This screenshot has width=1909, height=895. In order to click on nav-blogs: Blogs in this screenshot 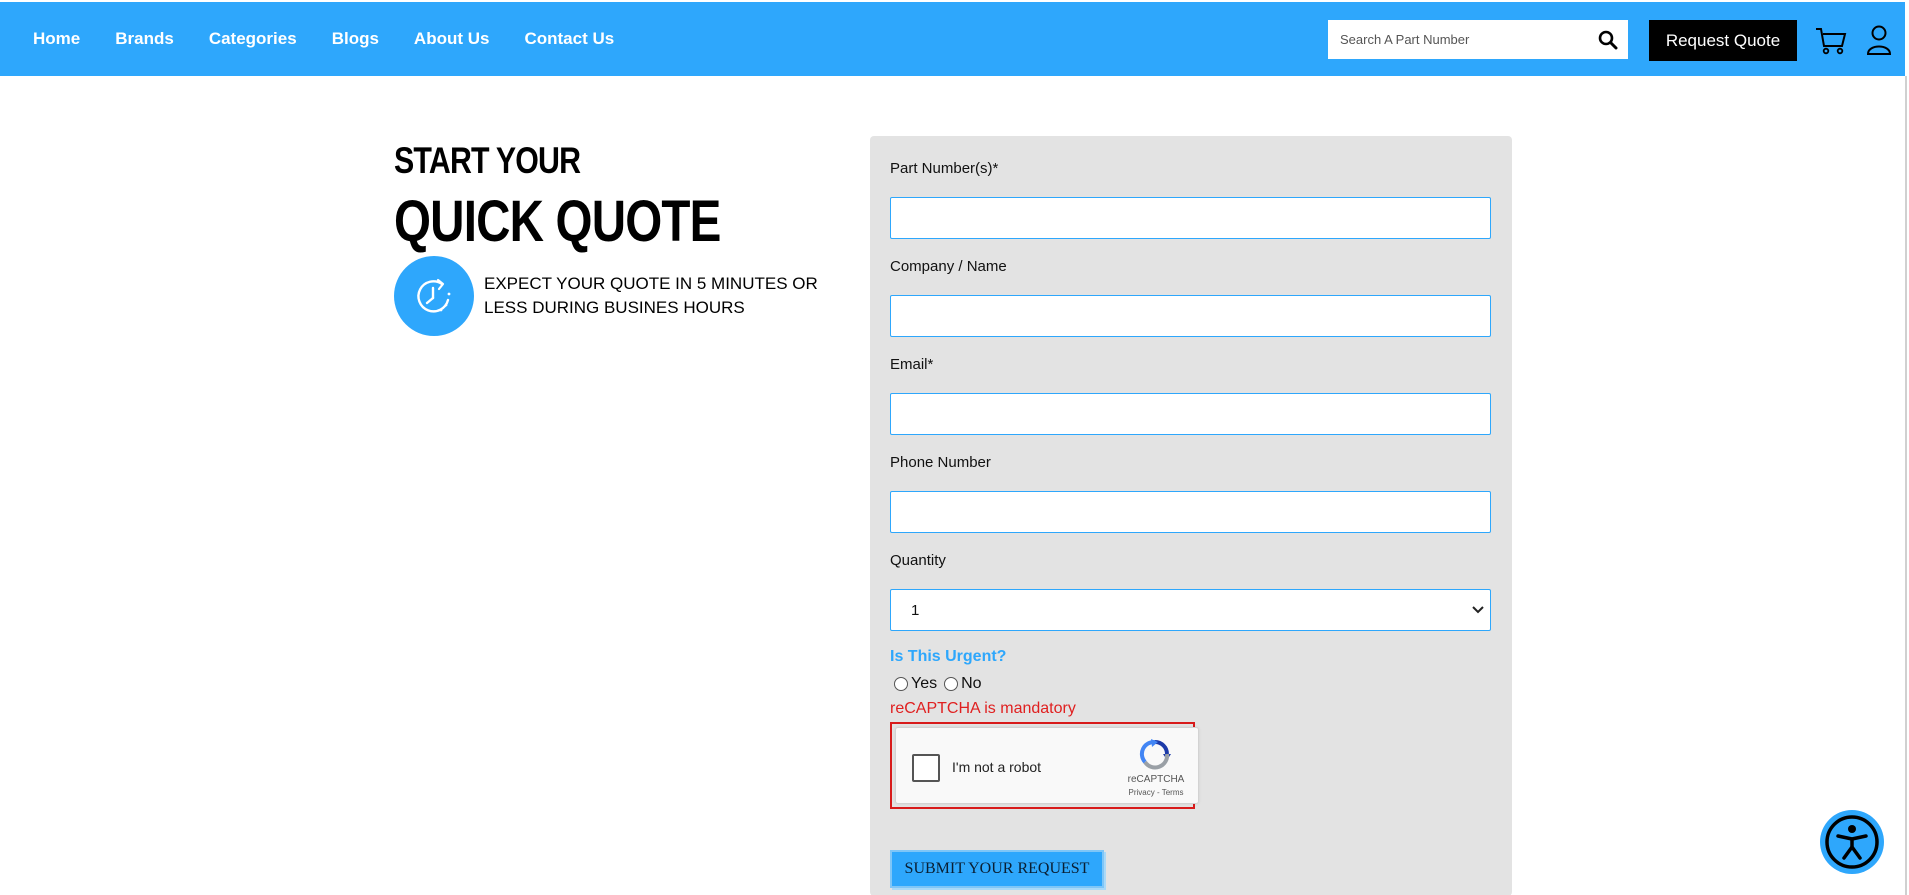, I will do `click(355, 39)`.